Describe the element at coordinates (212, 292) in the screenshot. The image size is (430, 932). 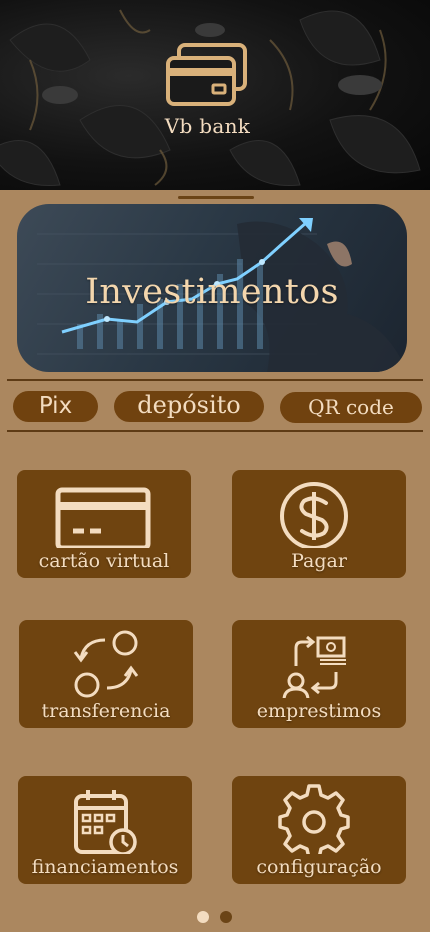
I see `banner-title: Investimentos` at that location.